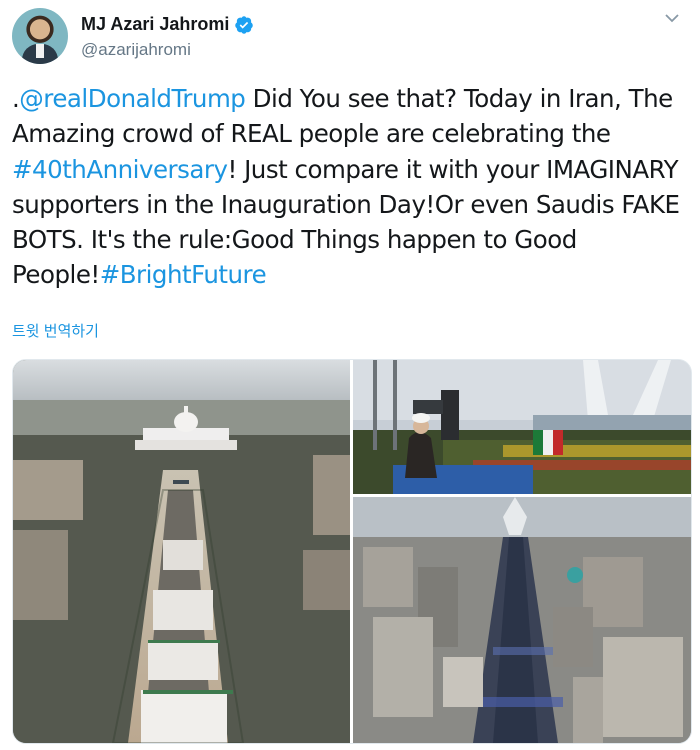 This screenshot has height=750, width=700. Describe the element at coordinates (40, 51) in the screenshot. I see `avatar-shirt` at that location.